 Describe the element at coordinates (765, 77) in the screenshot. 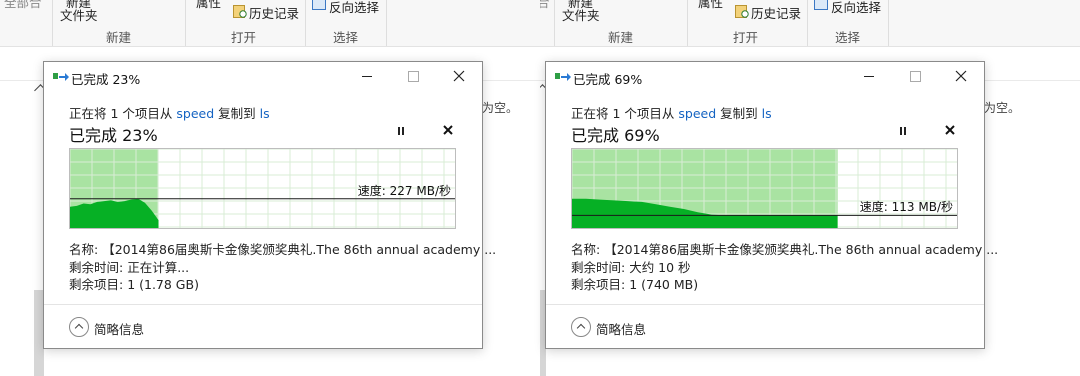

I see `dialog-titlebar: 已完成 69%` at that location.